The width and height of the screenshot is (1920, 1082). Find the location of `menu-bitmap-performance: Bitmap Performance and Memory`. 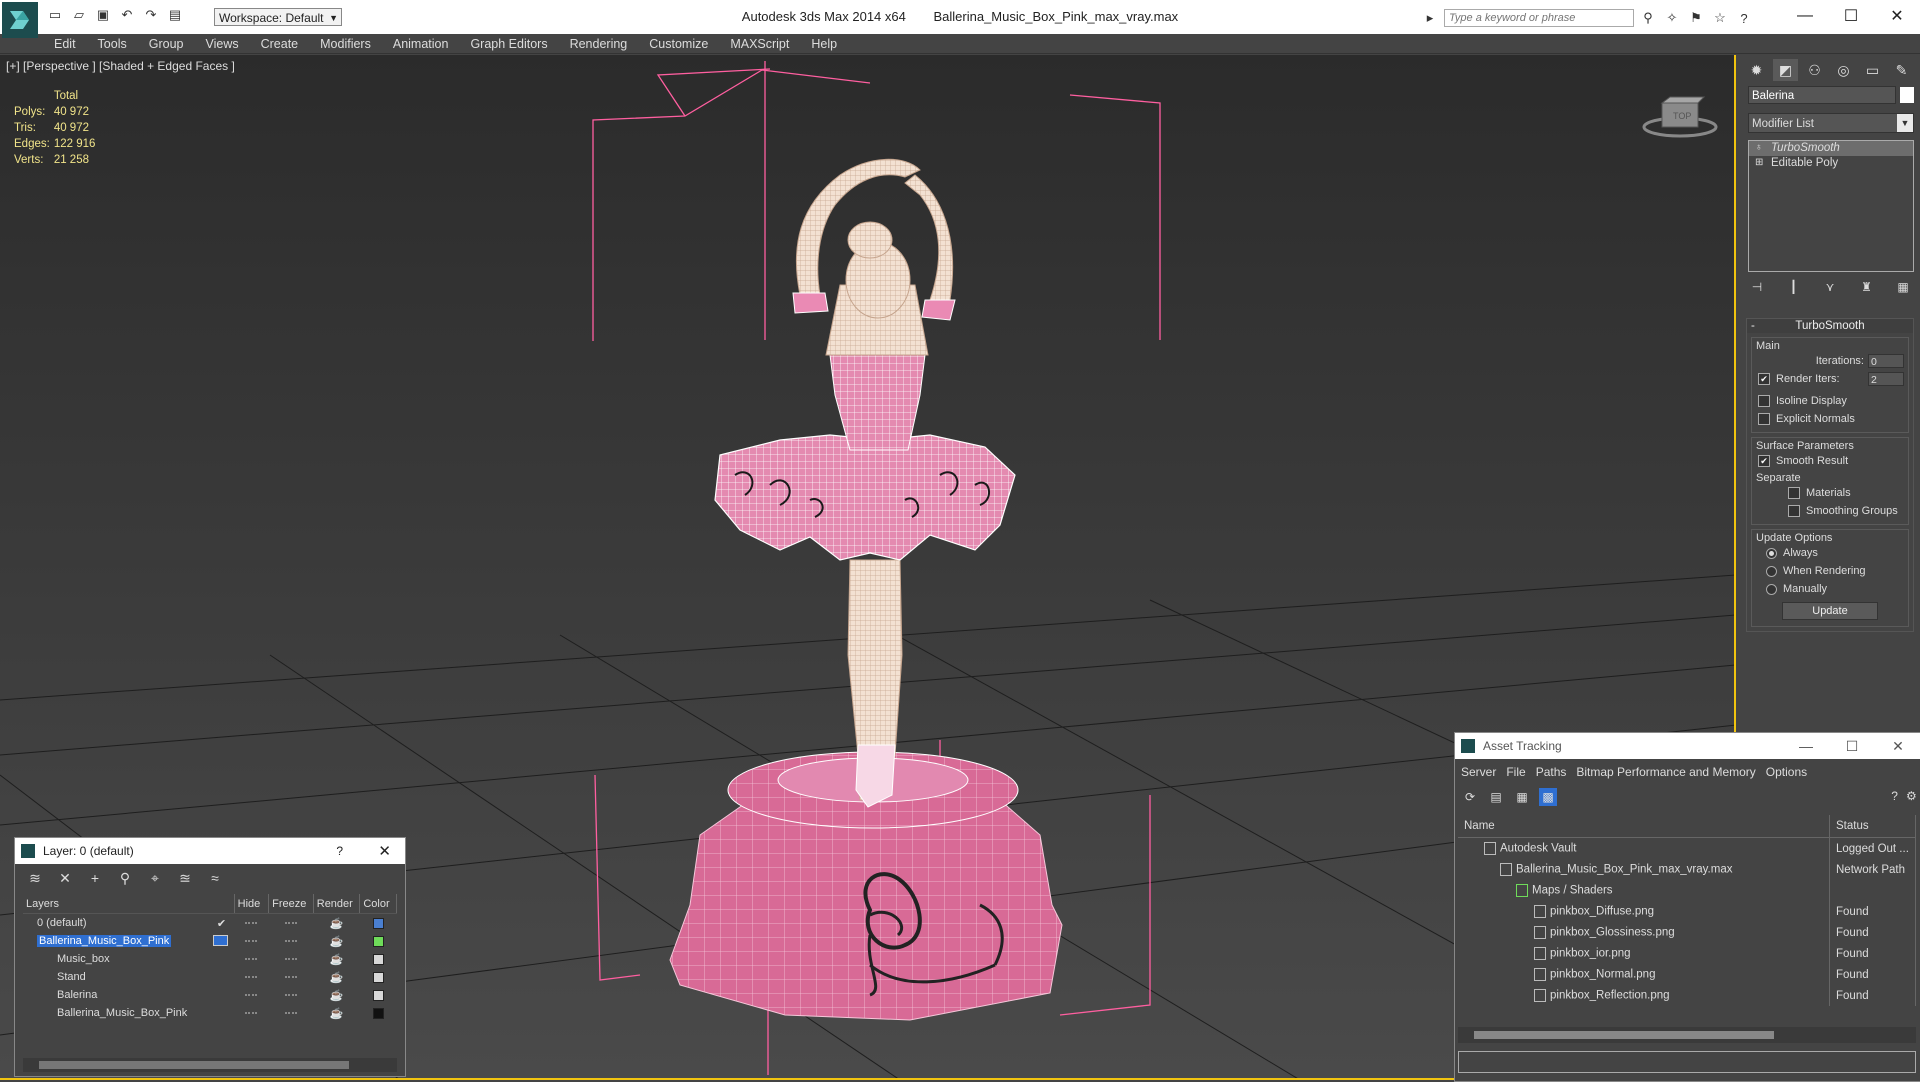

menu-bitmap-performance: Bitmap Performance and Memory is located at coordinates (1665, 772).